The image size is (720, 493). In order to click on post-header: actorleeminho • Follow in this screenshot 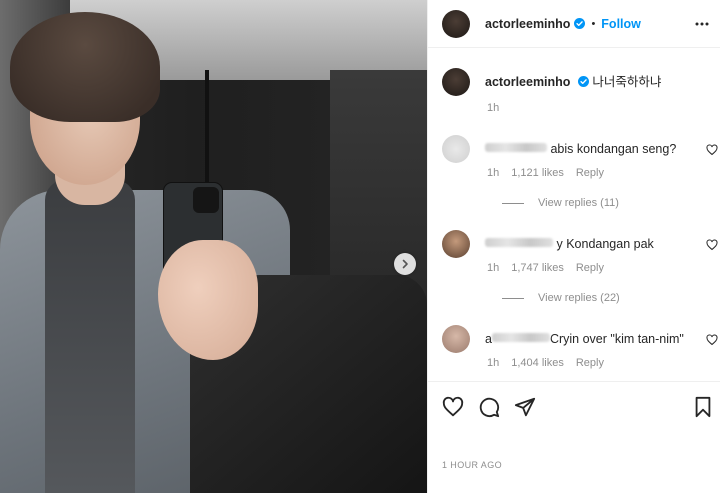, I will do `click(574, 24)`.